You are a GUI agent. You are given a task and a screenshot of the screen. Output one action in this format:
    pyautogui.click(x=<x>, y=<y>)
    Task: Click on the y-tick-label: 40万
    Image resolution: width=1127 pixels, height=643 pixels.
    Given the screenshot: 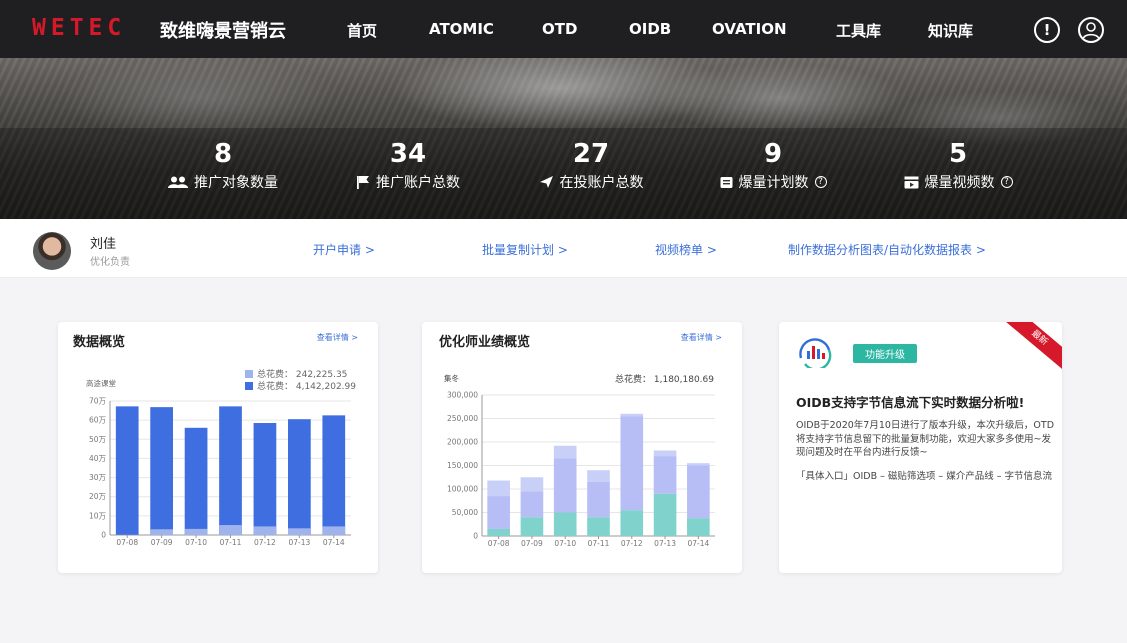 What is the action you would take?
    pyautogui.click(x=98, y=458)
    